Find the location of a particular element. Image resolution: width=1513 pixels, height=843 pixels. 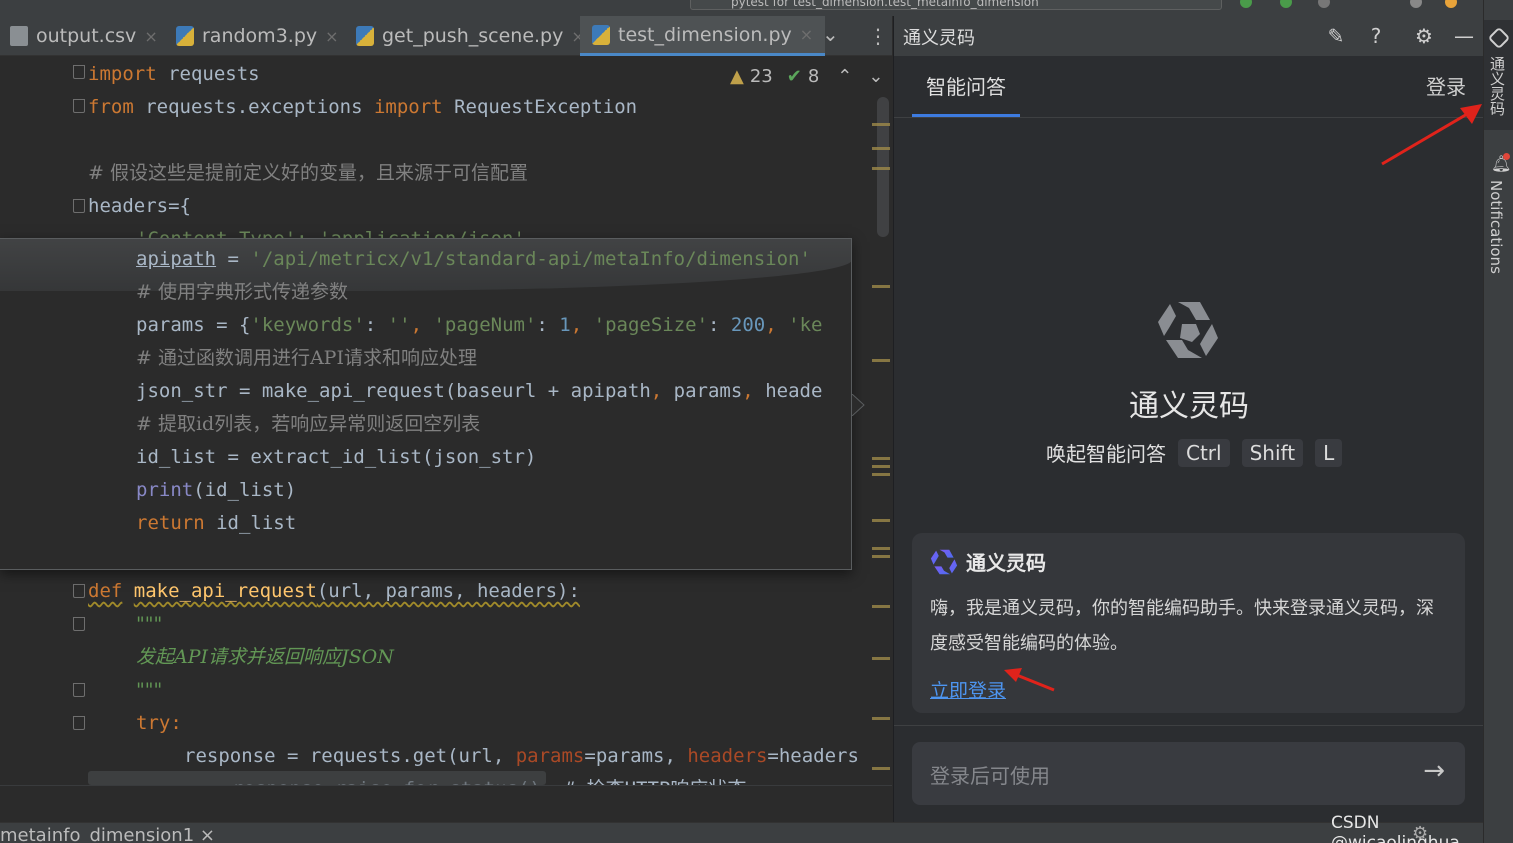

chevron-up-icon: ⌃ is located at coordinates (844, 76).